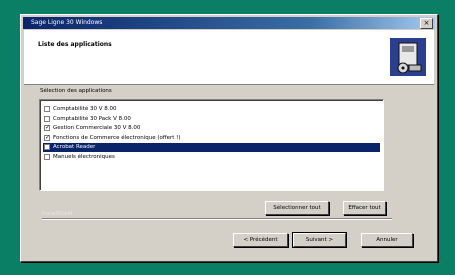 The width and height of the screenshot is (455, 275). I want to click on title-bar: Sage Ligne 30 Windows ×, so click(229, 23).